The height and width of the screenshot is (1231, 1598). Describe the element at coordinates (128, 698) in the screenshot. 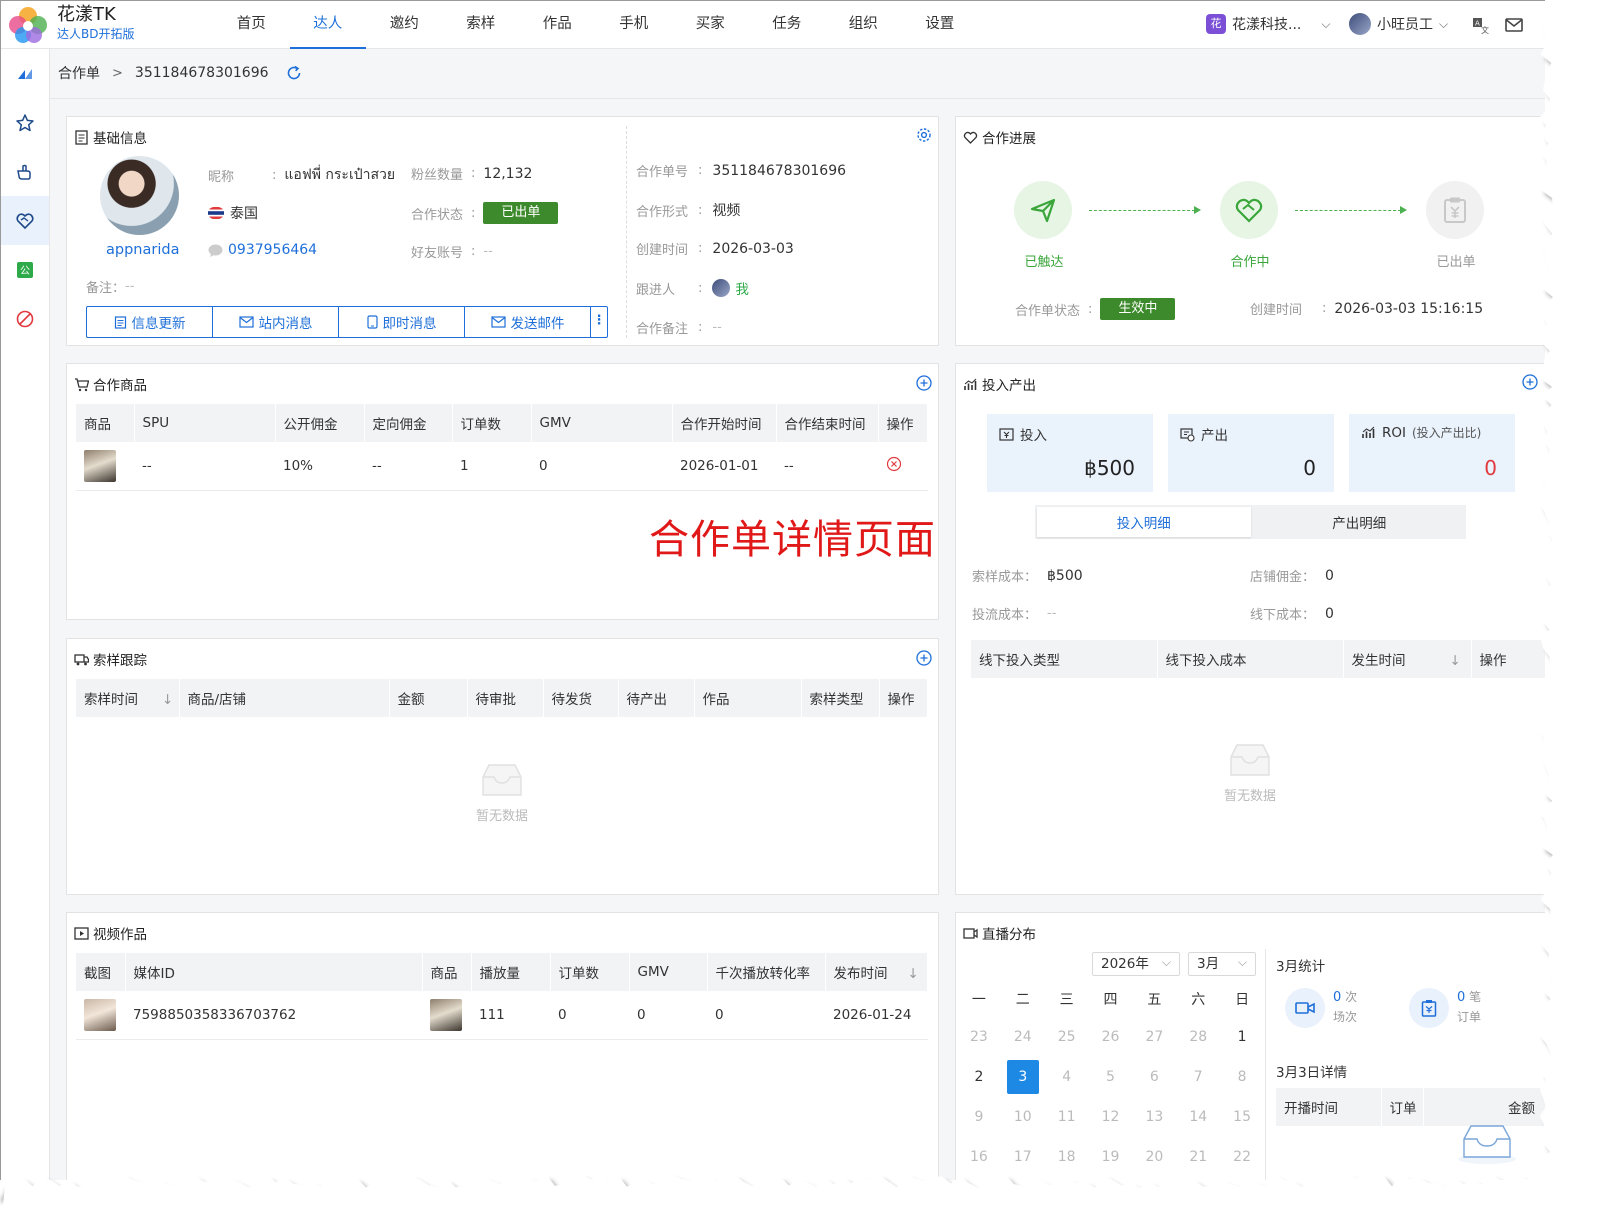

I see `column-header-sortable: 索样时间 ↓` at that location.